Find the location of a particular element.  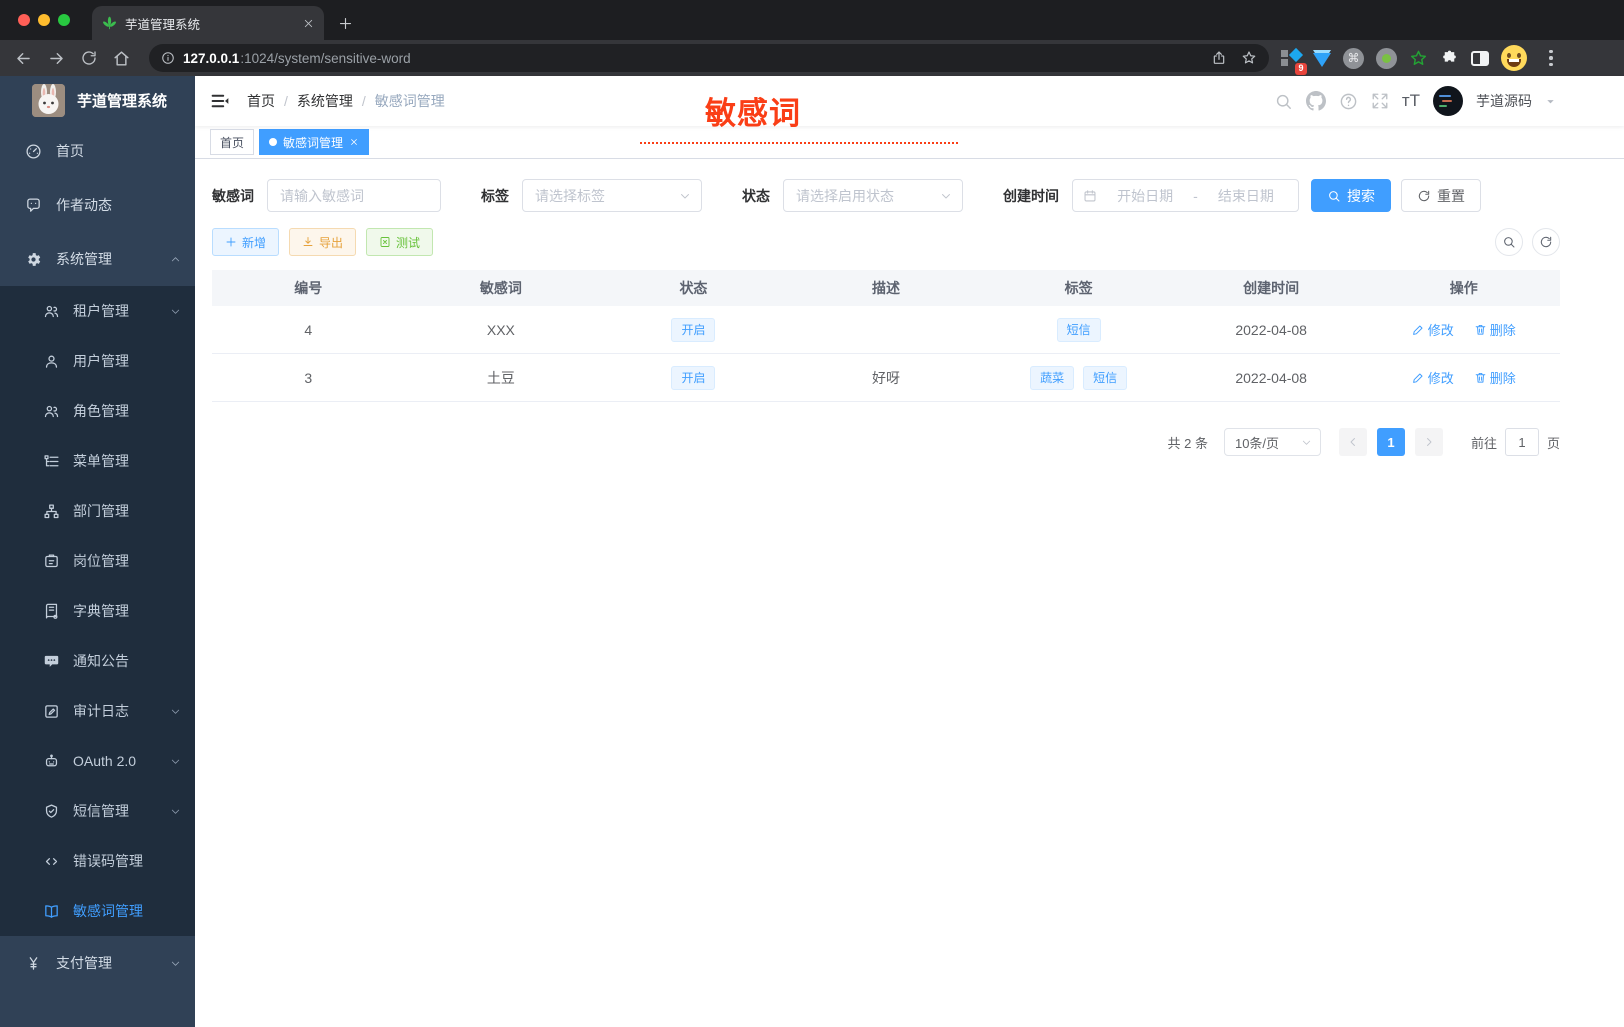

prev-page-button is located at coordinates (1352, 442).